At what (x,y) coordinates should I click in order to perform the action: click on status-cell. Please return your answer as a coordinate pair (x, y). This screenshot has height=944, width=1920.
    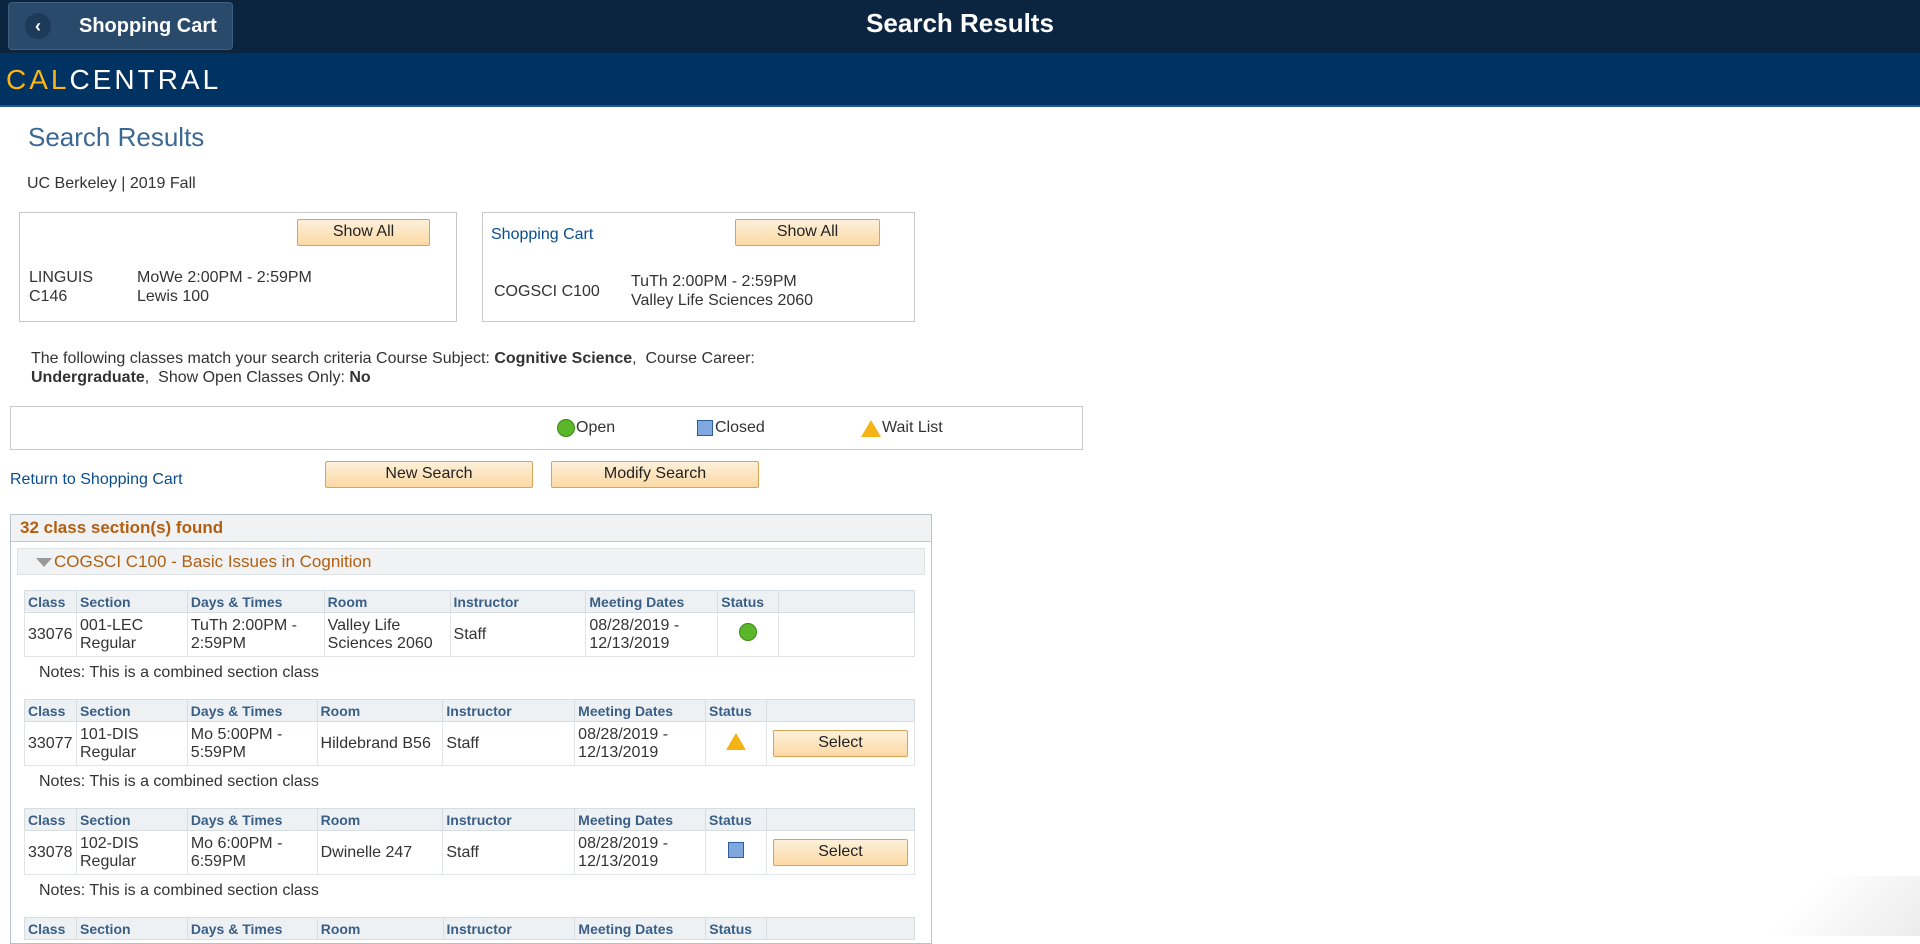
    Looking at the image, I should click on (748, 634).